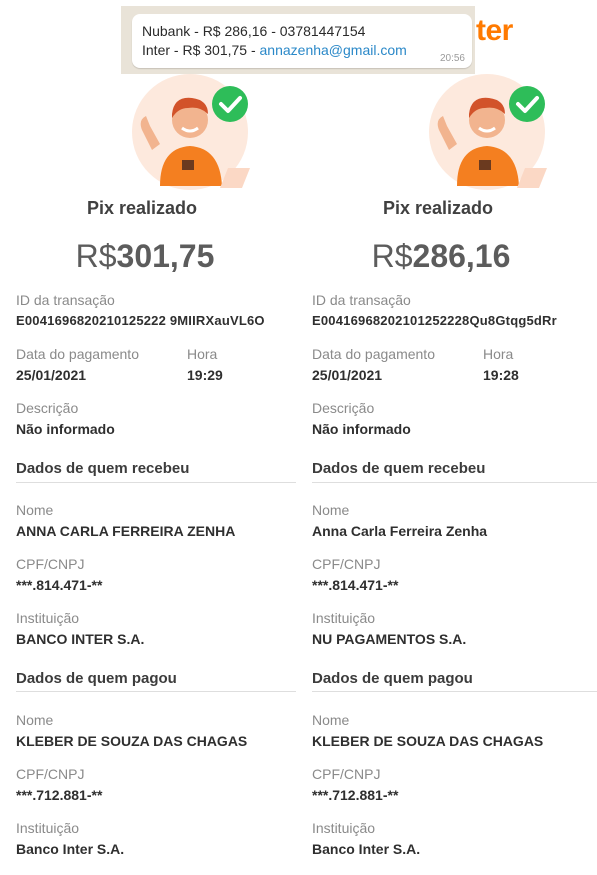 This screenshot has width=597, height=875. I want to click on message-timestamp: 20:56, so click(452, 58).